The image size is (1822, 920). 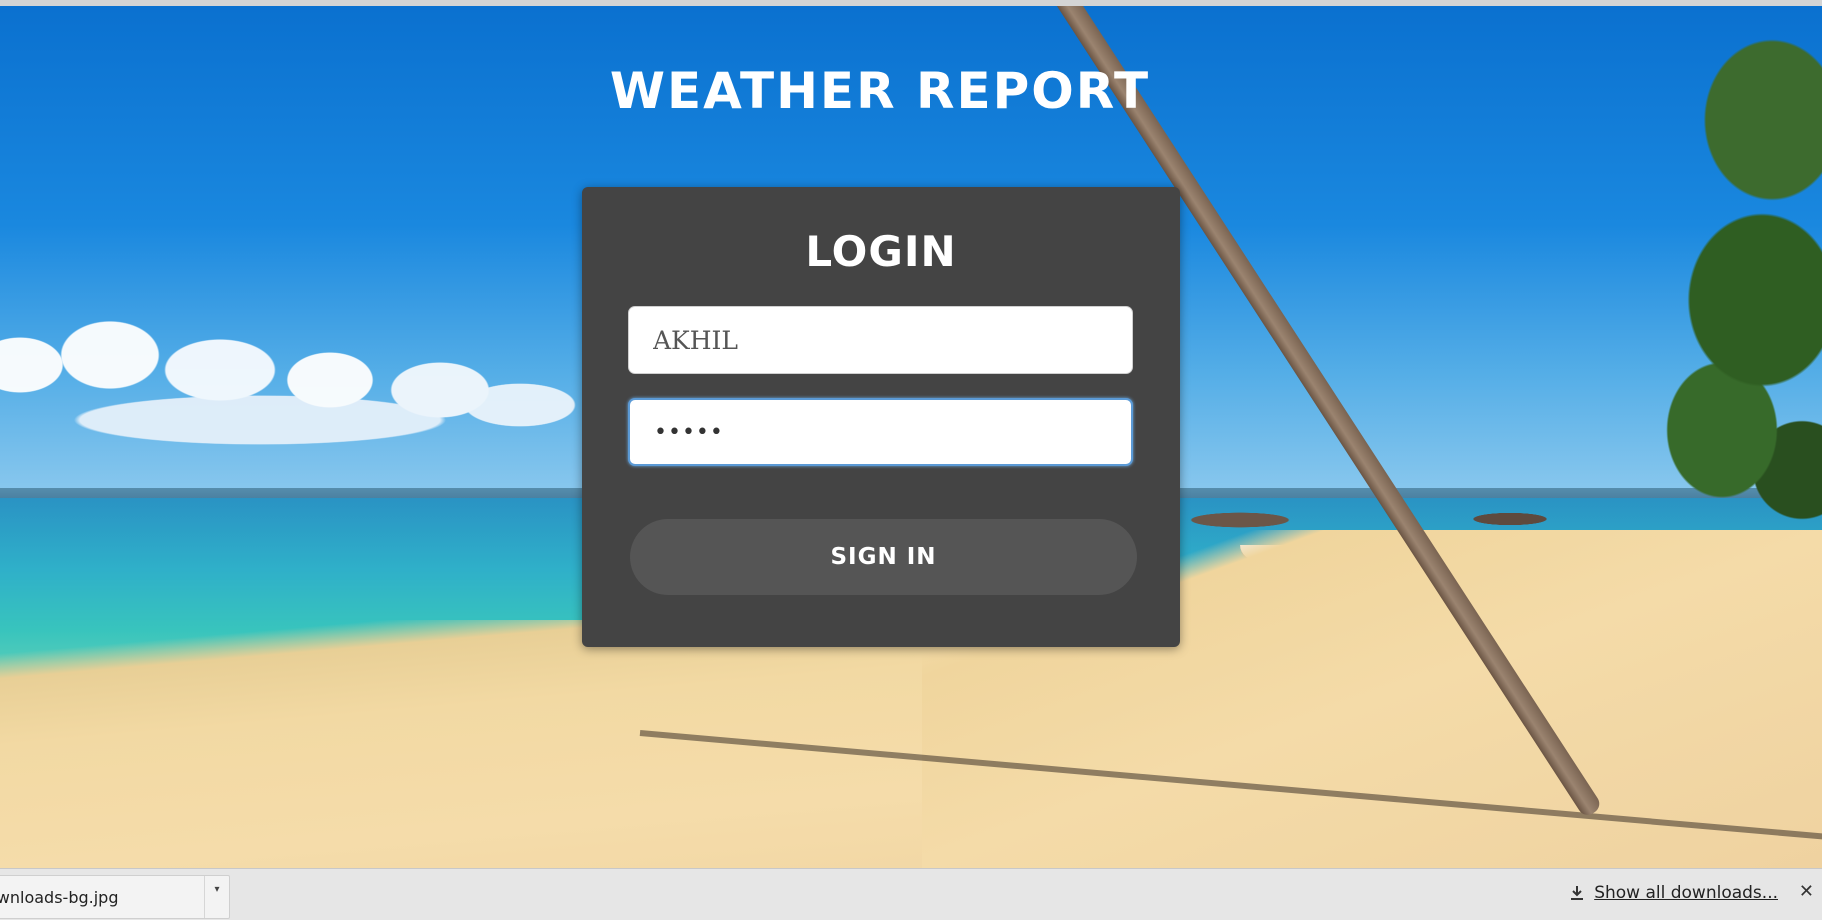 What do you see at coordinates (1806, 891) in the screenshot?
I see `close-icon: ✕` at bounding box center [1806, 891].